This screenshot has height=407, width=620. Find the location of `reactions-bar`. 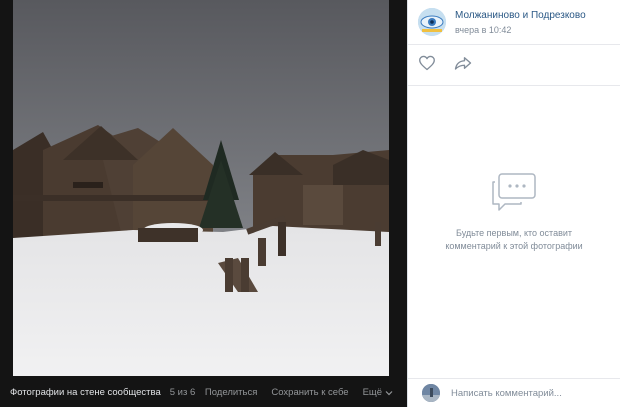

reactions-bar is located at coordinates (514, 65).